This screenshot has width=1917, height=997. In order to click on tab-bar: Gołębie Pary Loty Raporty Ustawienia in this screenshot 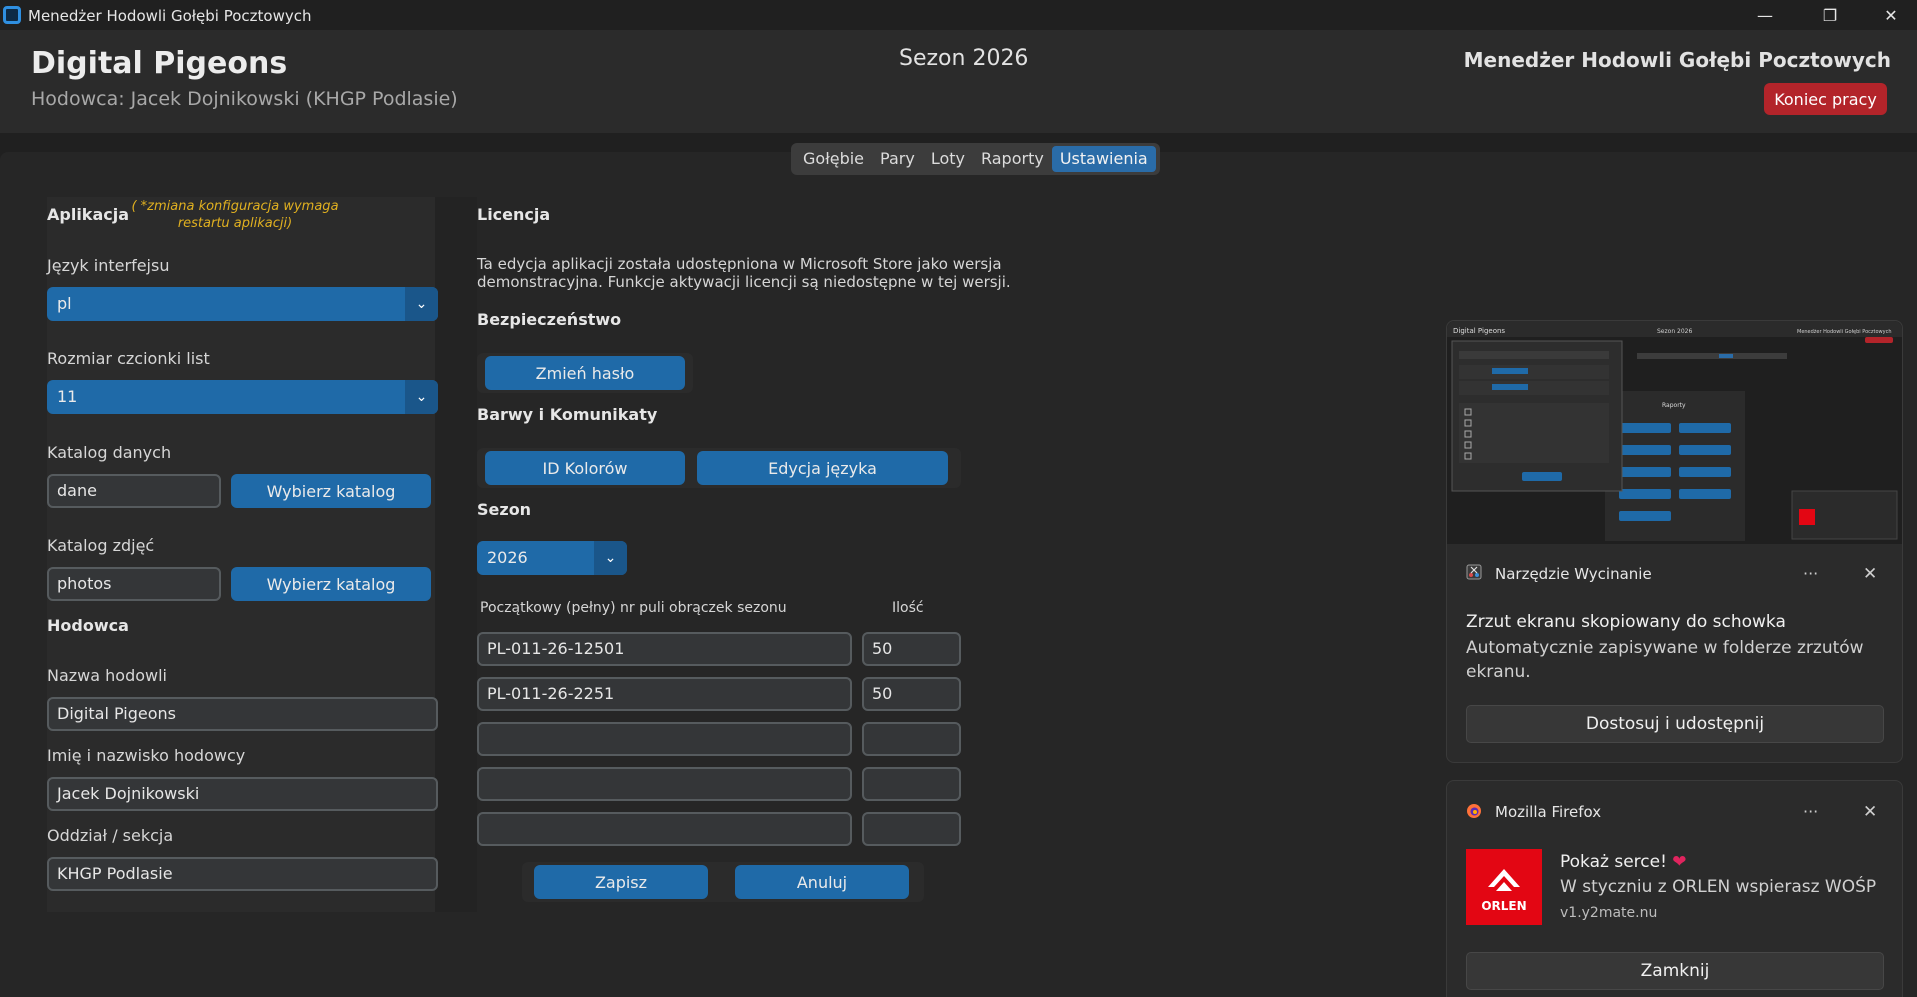, I will do `click(975, 159)`.